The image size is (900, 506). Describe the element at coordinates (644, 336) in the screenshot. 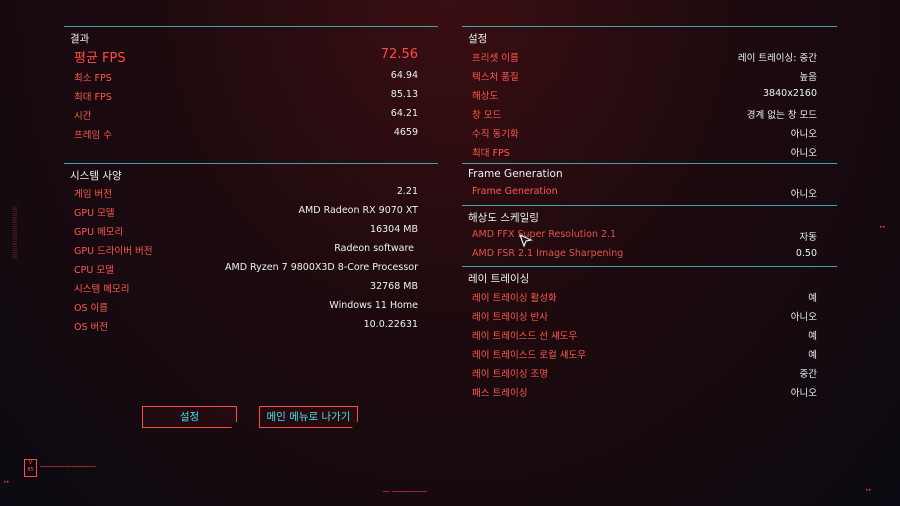

I see `raytracing-row: 레이 트레이스드 선 섀도우 예` at that location.